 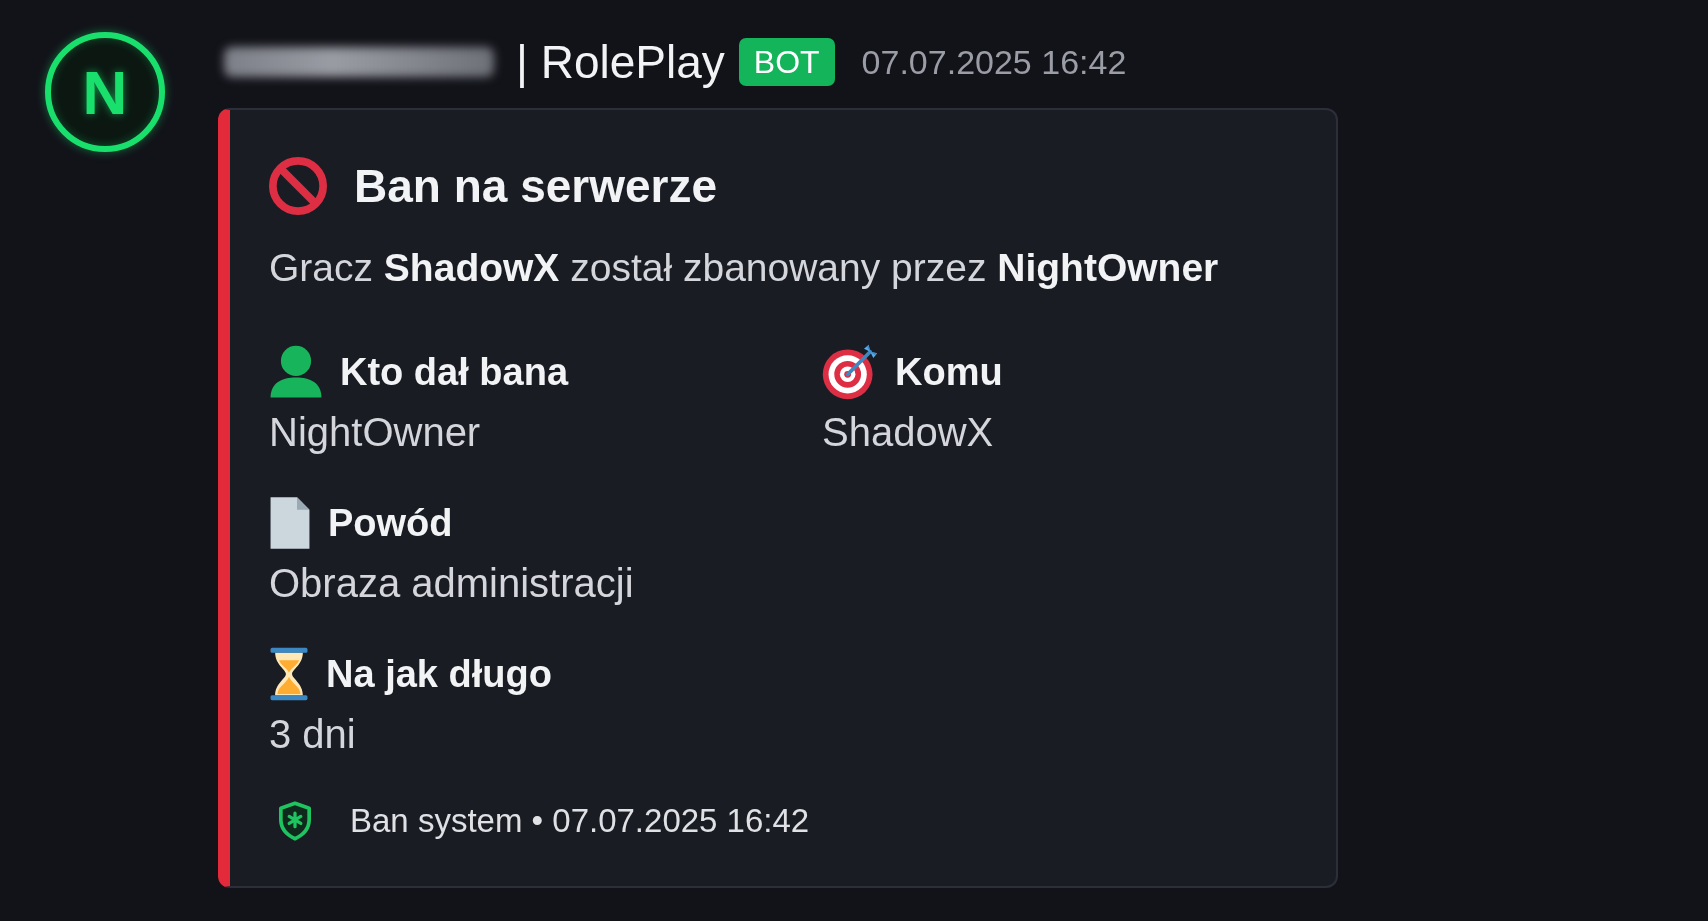 I want to click on prohibited-icon, so click(x=298, y=186).